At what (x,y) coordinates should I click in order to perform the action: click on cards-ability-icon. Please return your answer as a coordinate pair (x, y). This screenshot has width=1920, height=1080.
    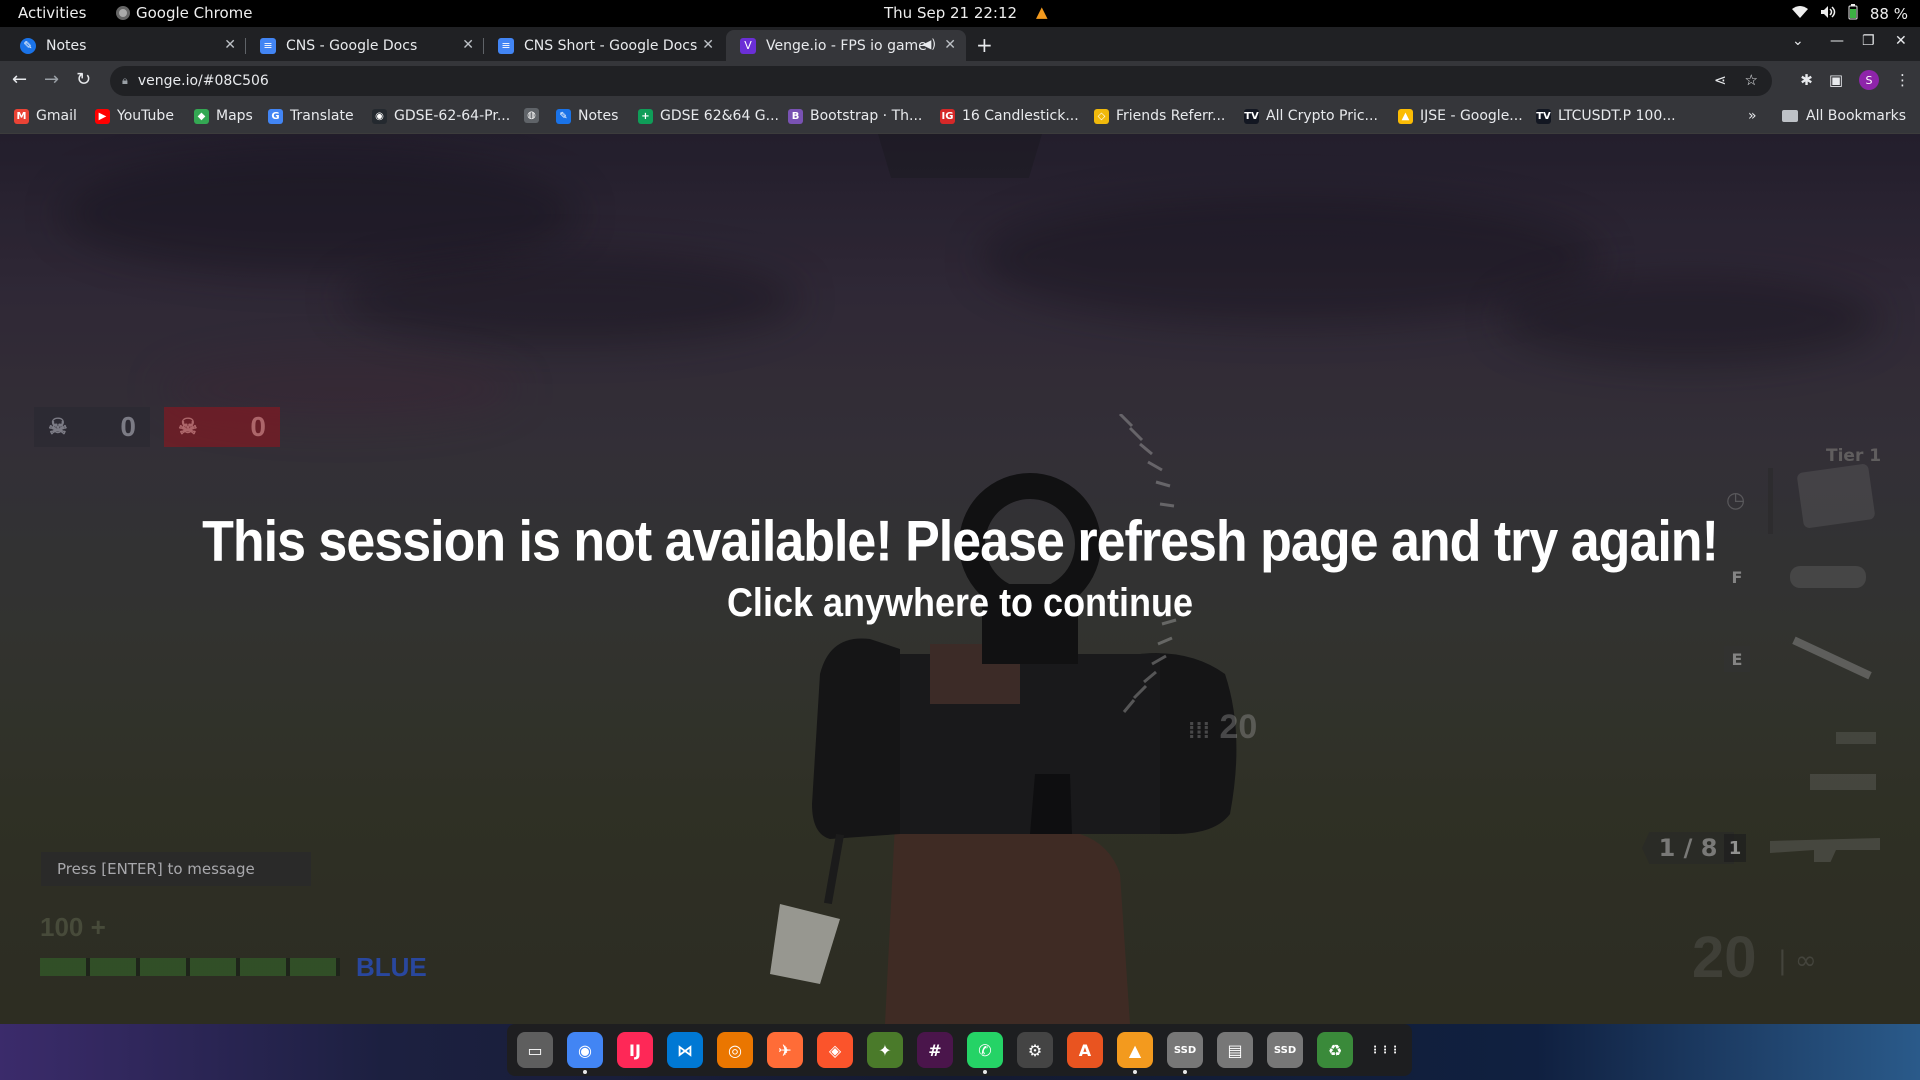
    Looking at the image, I should click on (1836, 496).